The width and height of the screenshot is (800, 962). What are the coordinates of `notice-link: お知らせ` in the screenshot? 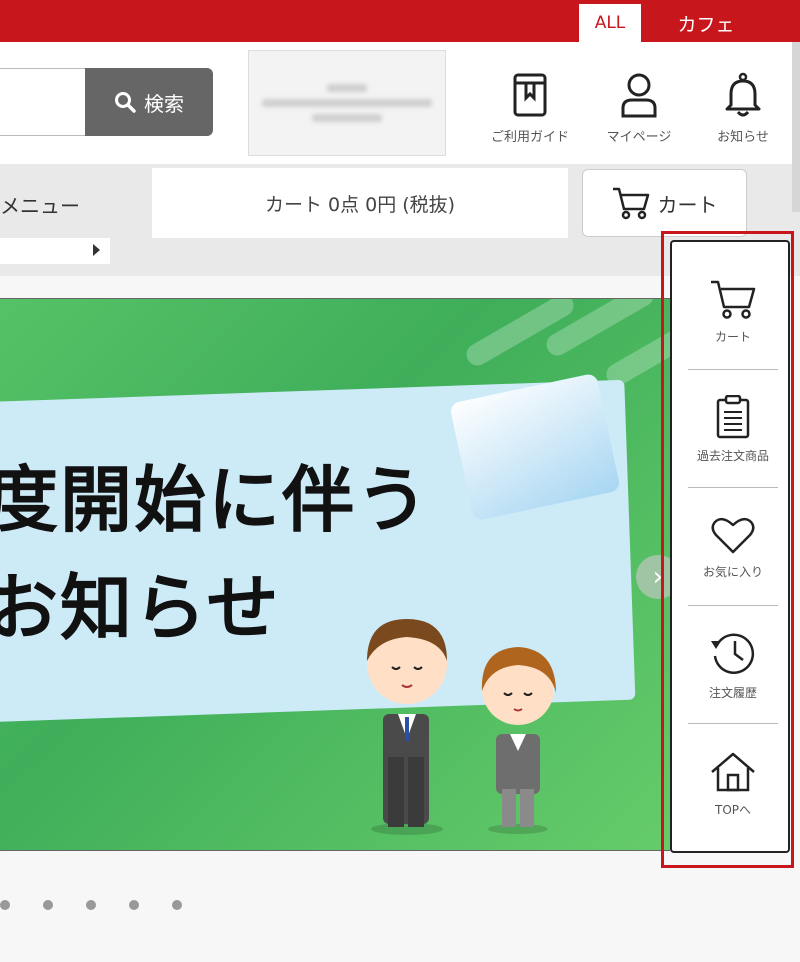 It's located at (743, 107).